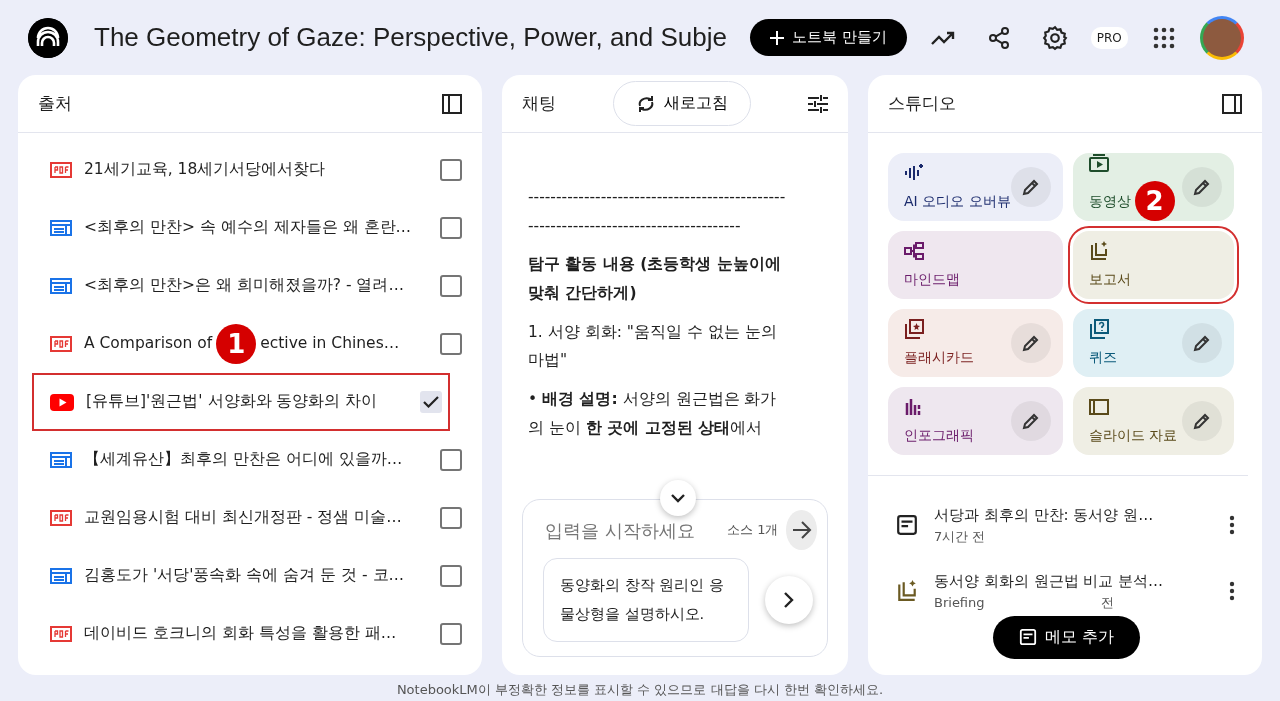  I want to click on source-row: [유튜브]'원근법' 서양화와 동양화의 차이, so click(241, 402).